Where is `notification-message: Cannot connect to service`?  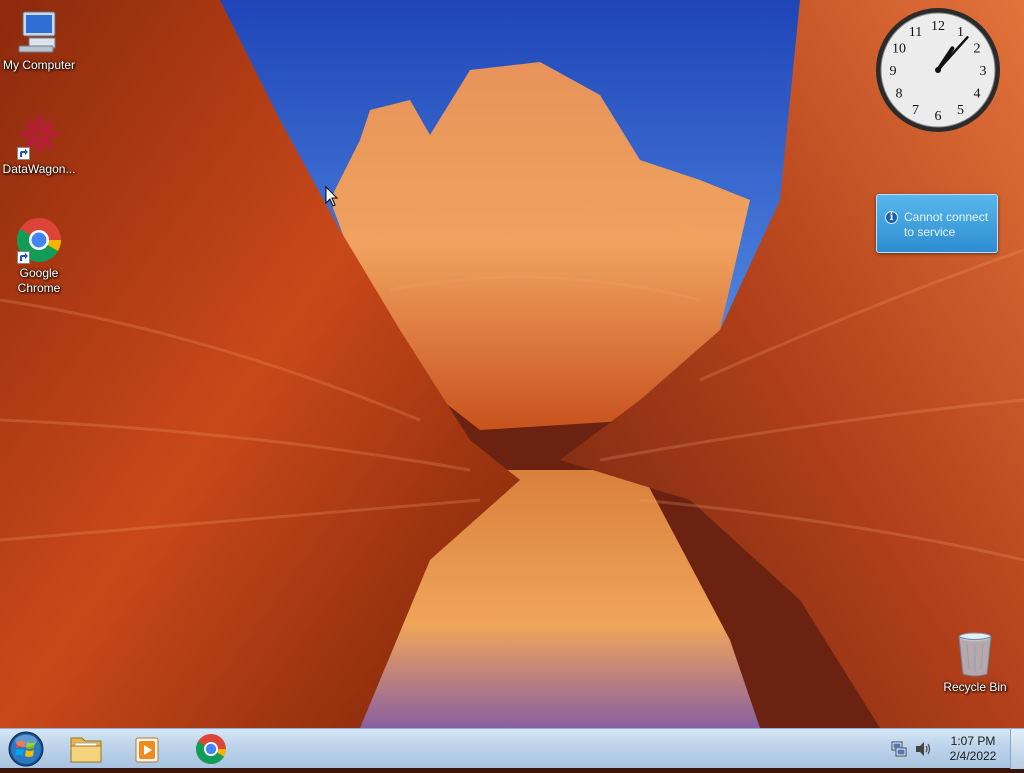
notification-message: Cannot connect to service is located at coordinates (946, 224).